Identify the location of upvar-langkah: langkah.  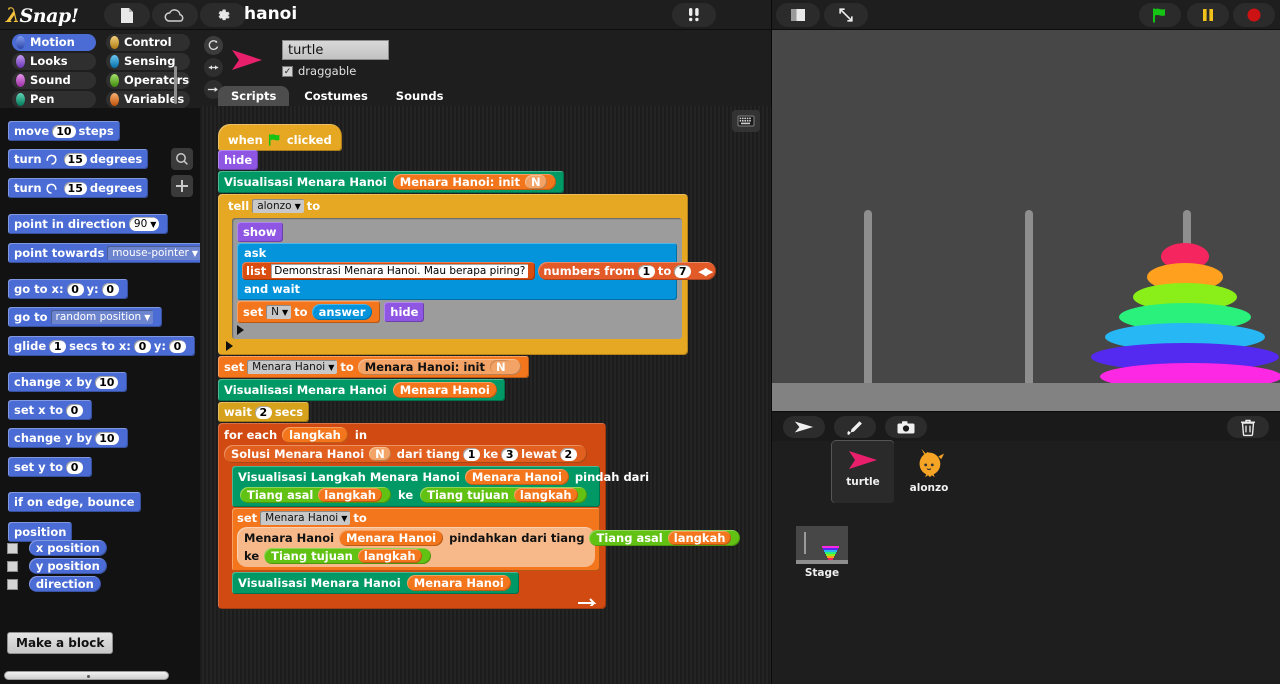
(315, 435).